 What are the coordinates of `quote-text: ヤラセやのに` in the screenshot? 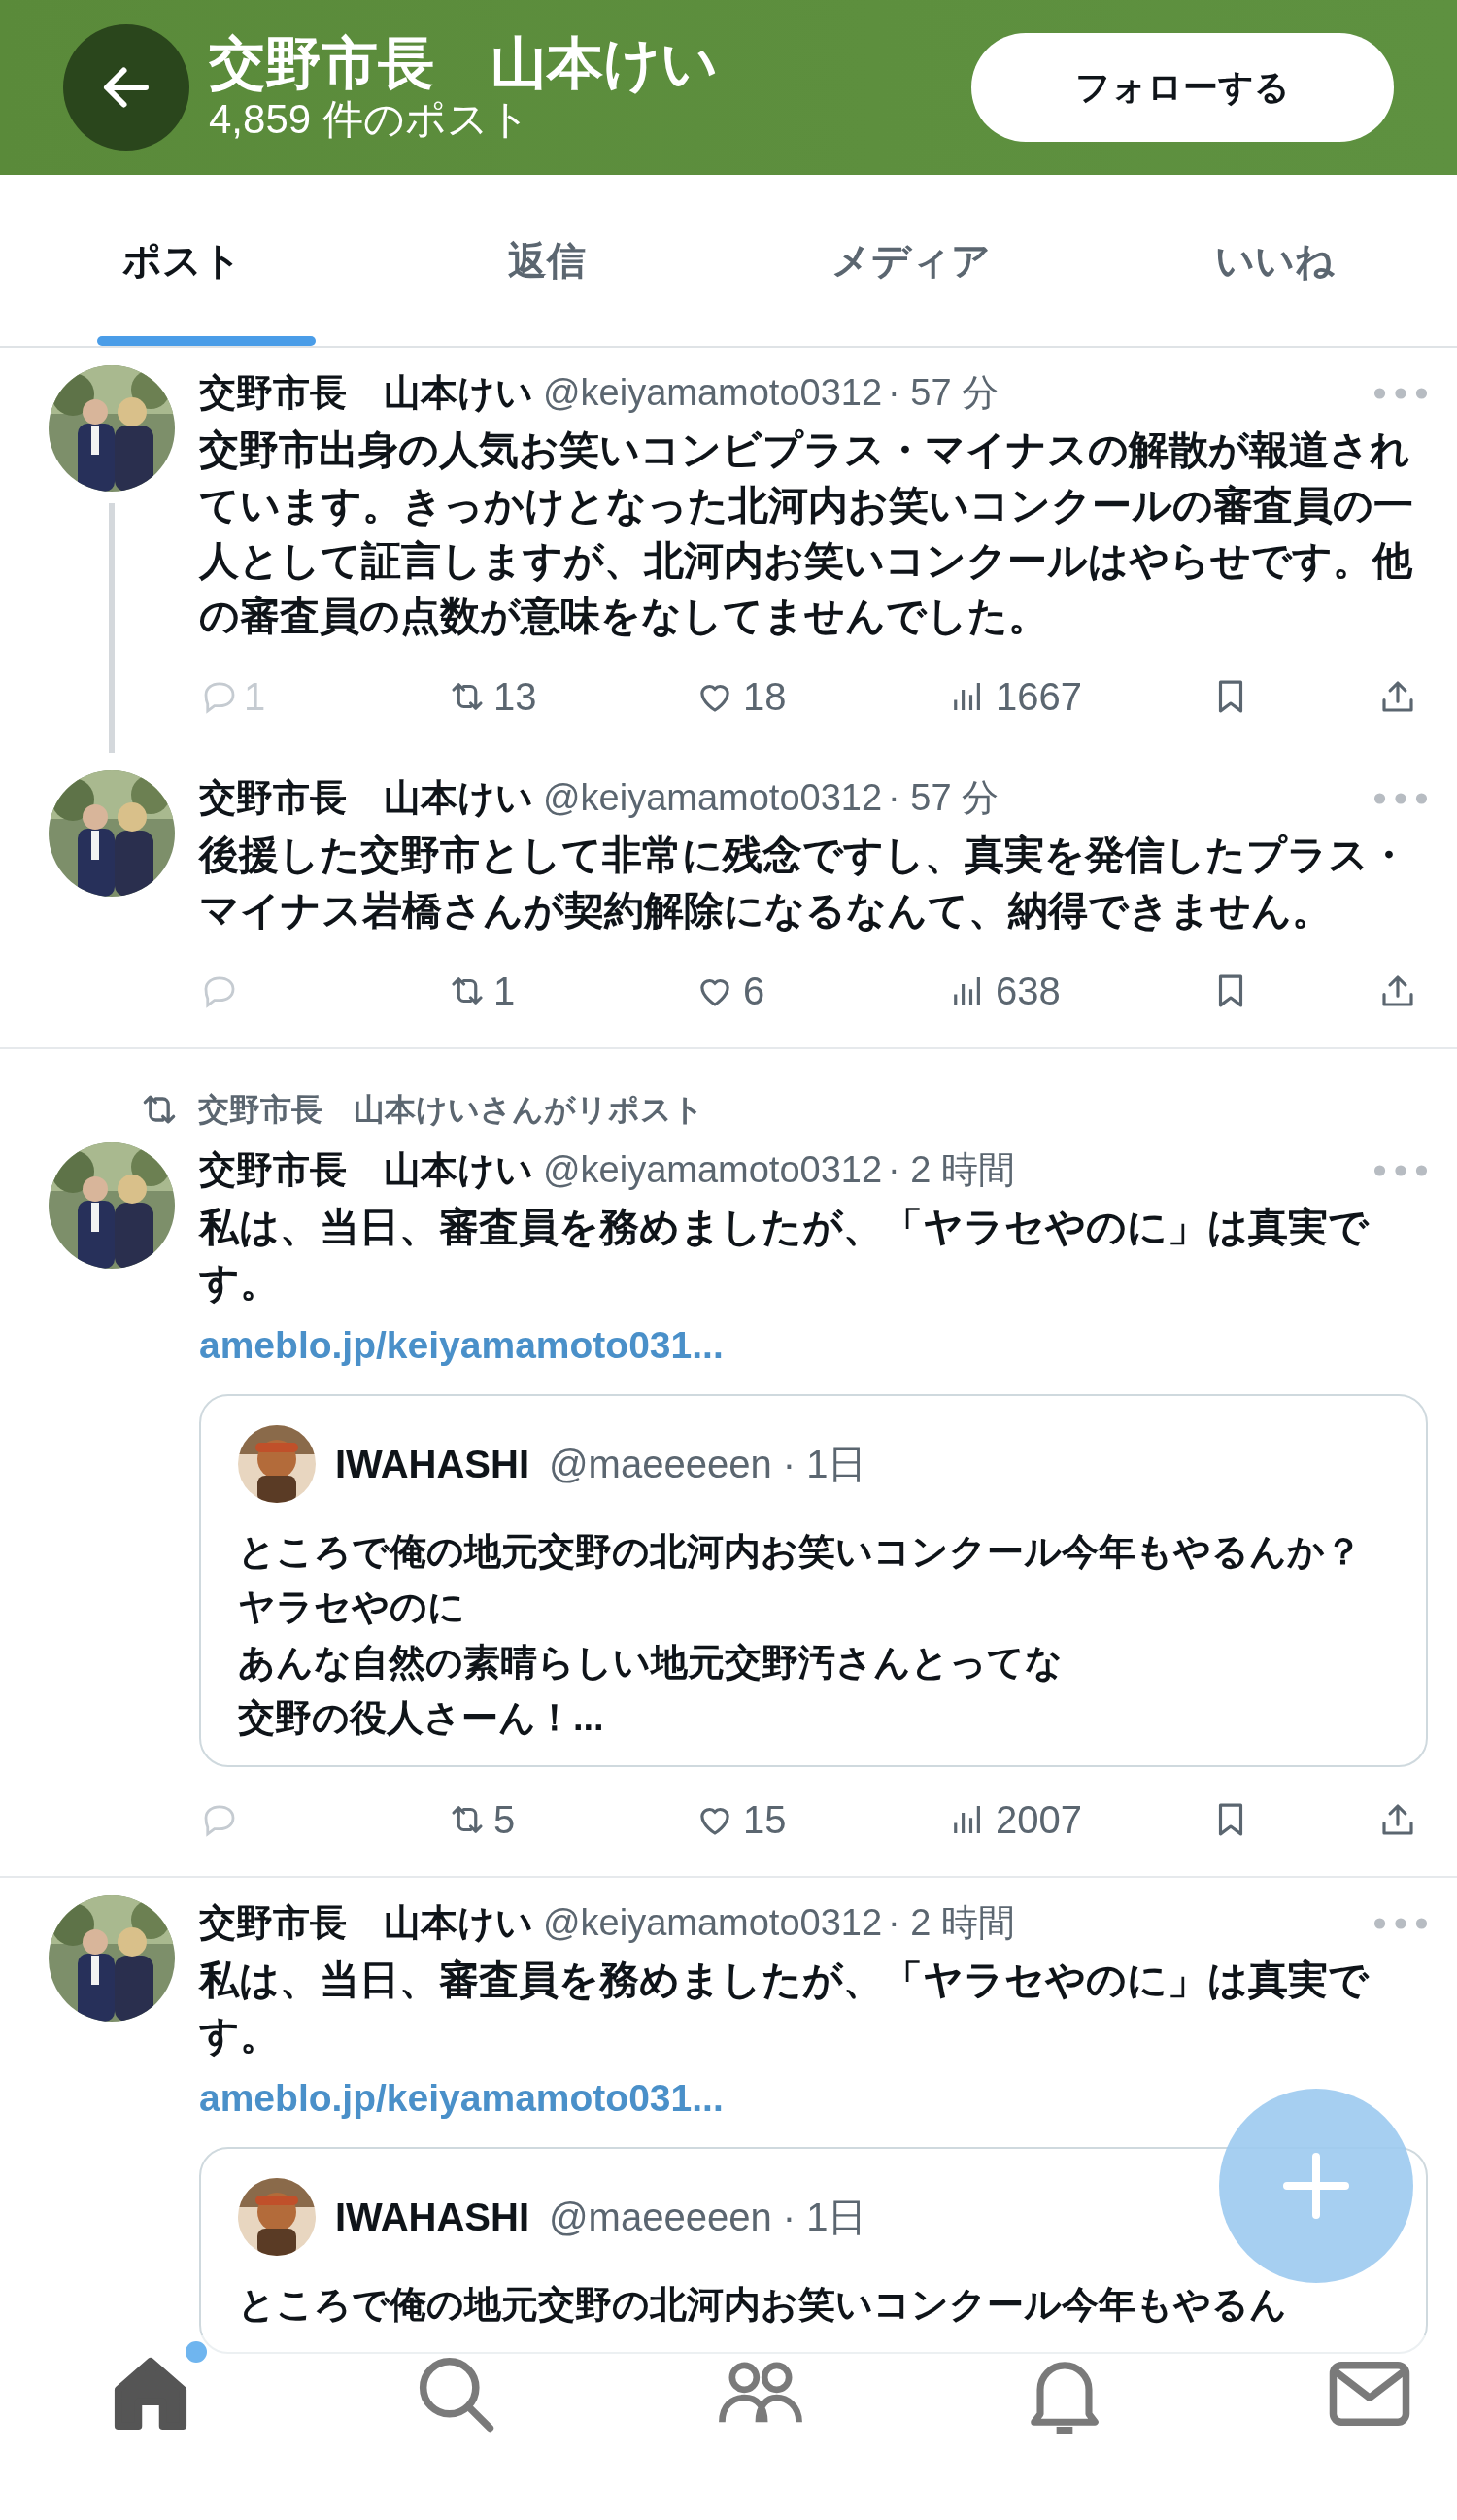 It's located at (352, 1607).